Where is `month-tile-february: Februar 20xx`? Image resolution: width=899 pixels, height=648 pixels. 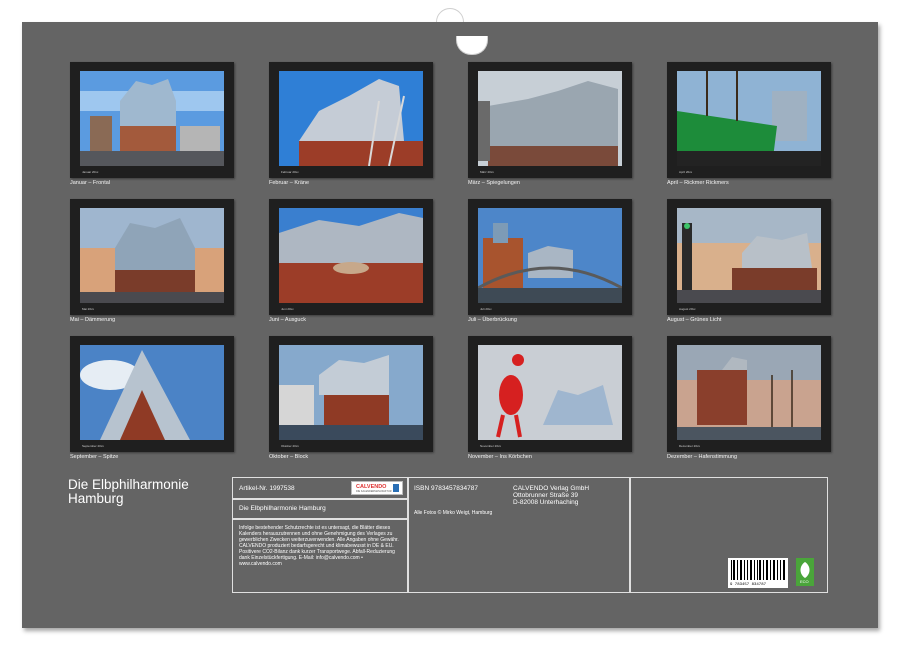 month-tile-february: Februar 20xx is located at coordinates (351, 120).